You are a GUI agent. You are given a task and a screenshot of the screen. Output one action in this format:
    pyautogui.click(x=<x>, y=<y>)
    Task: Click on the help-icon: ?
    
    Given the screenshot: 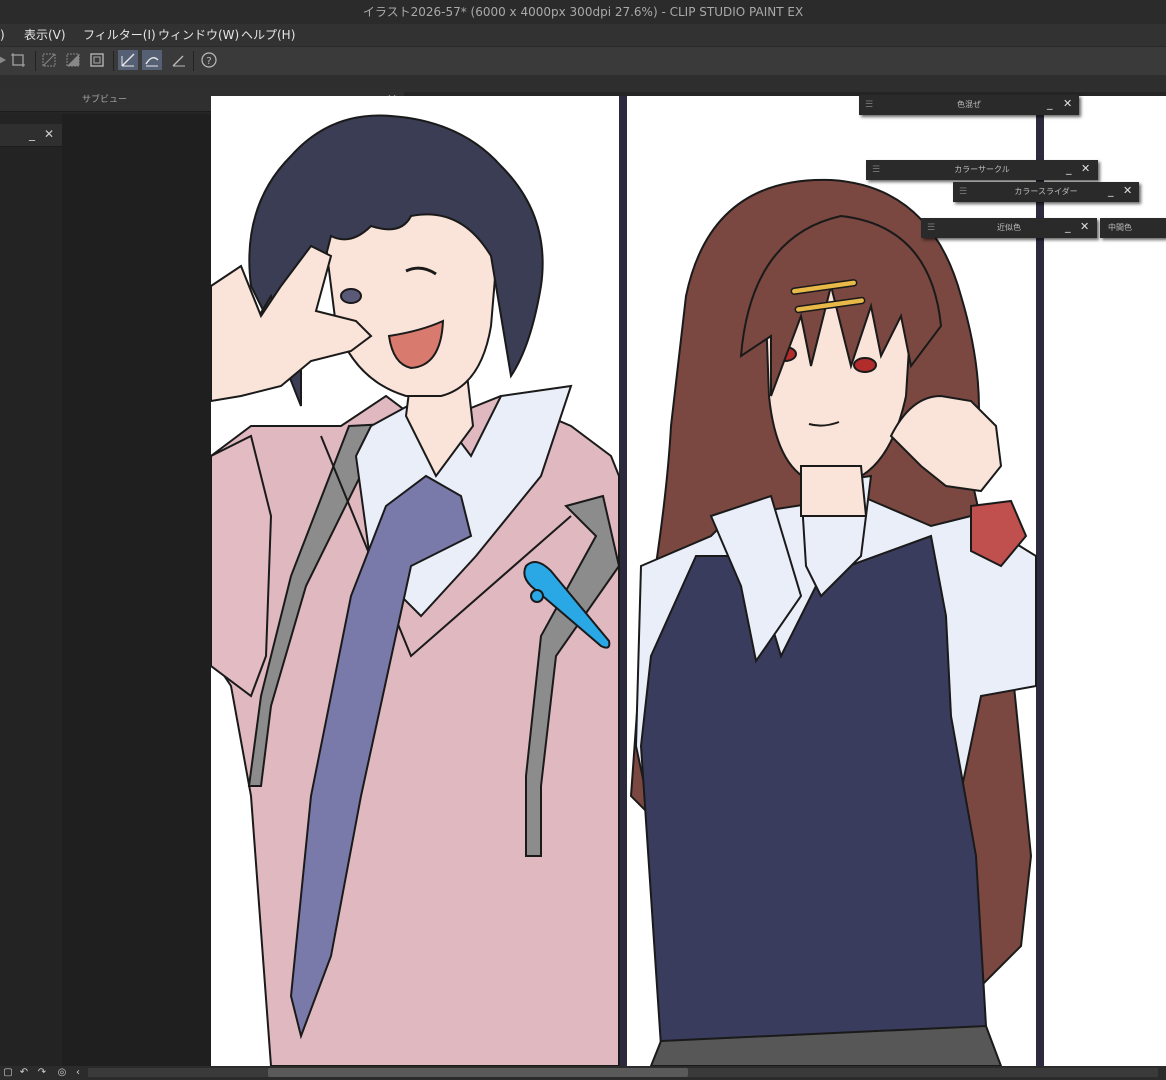 What is the action you would take?
    pyautogui.click(x=209, y=60)
    